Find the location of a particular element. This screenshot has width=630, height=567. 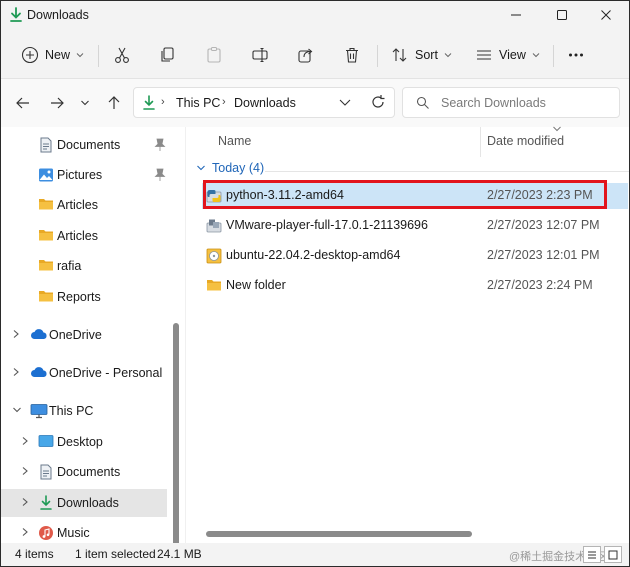

address-bar: › This PC › Downloads is located at coordinates (264, 102).